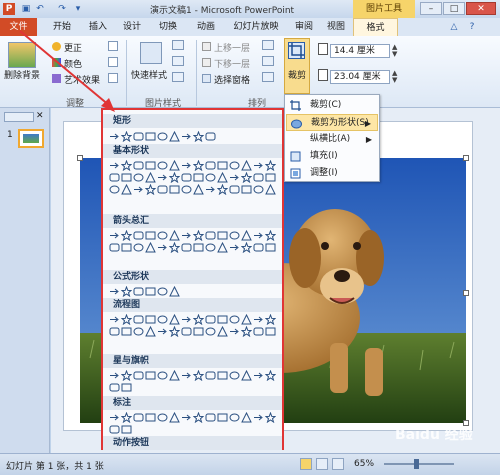 The height and width of the screenshot is (475, 500). I want to click on slide-thumbnail, so click(31, 138).